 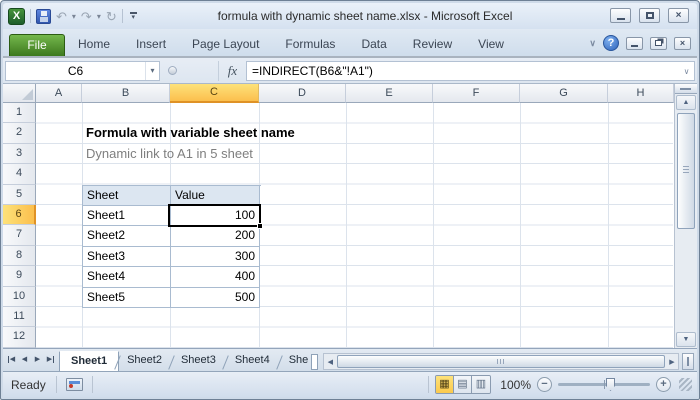 I want to click on file-tab: File, so click(x=37, y=45).